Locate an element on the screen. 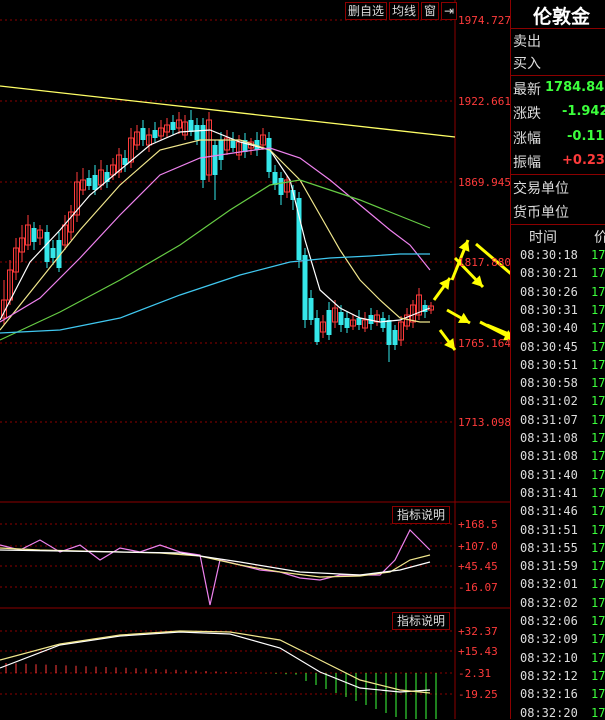 Image resolution: width=605 pixels, height=720 pixels. tick-time: 08:31:55 is located at coordinates (549, 547).